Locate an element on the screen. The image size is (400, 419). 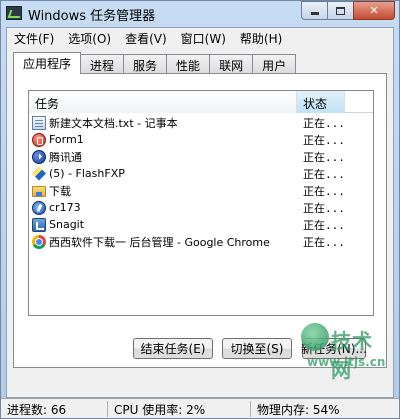
menu-bar: 文件(F) 选项(O) 查看(V) 窗口(W) 帮助(H) is located at coordinates (200, 37).